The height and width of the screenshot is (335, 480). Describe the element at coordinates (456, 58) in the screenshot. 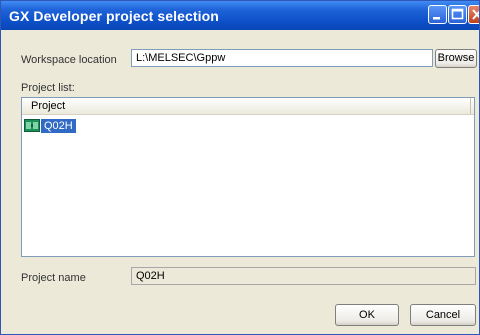

I see `browse-button: Browse` at that location.